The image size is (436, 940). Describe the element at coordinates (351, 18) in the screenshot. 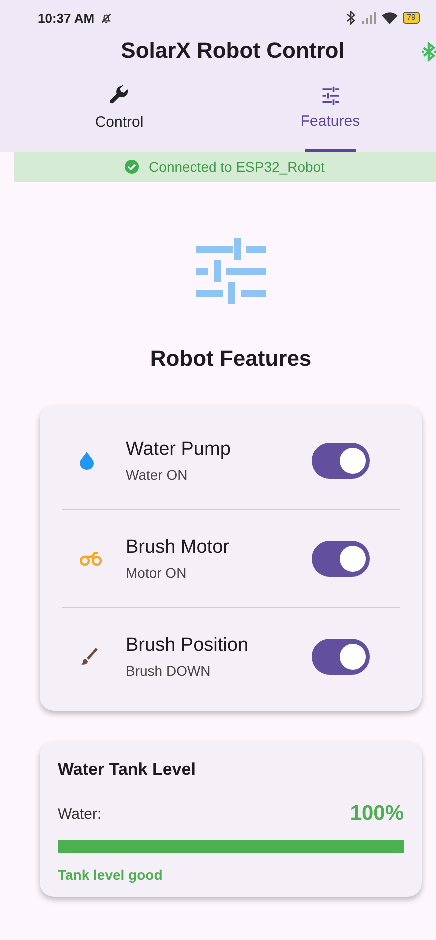

I see `bluetooth-icon` at that location.